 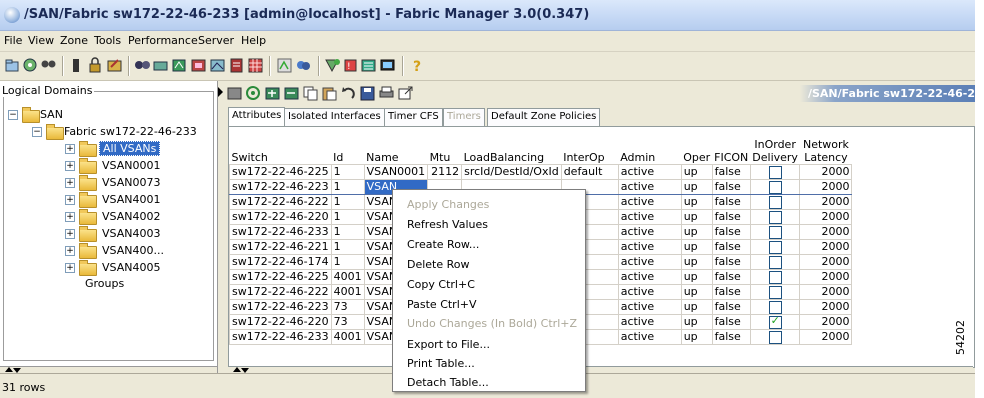 I want to click on cell-switch: sw172-22-46-225, so click(x=280, y=172).